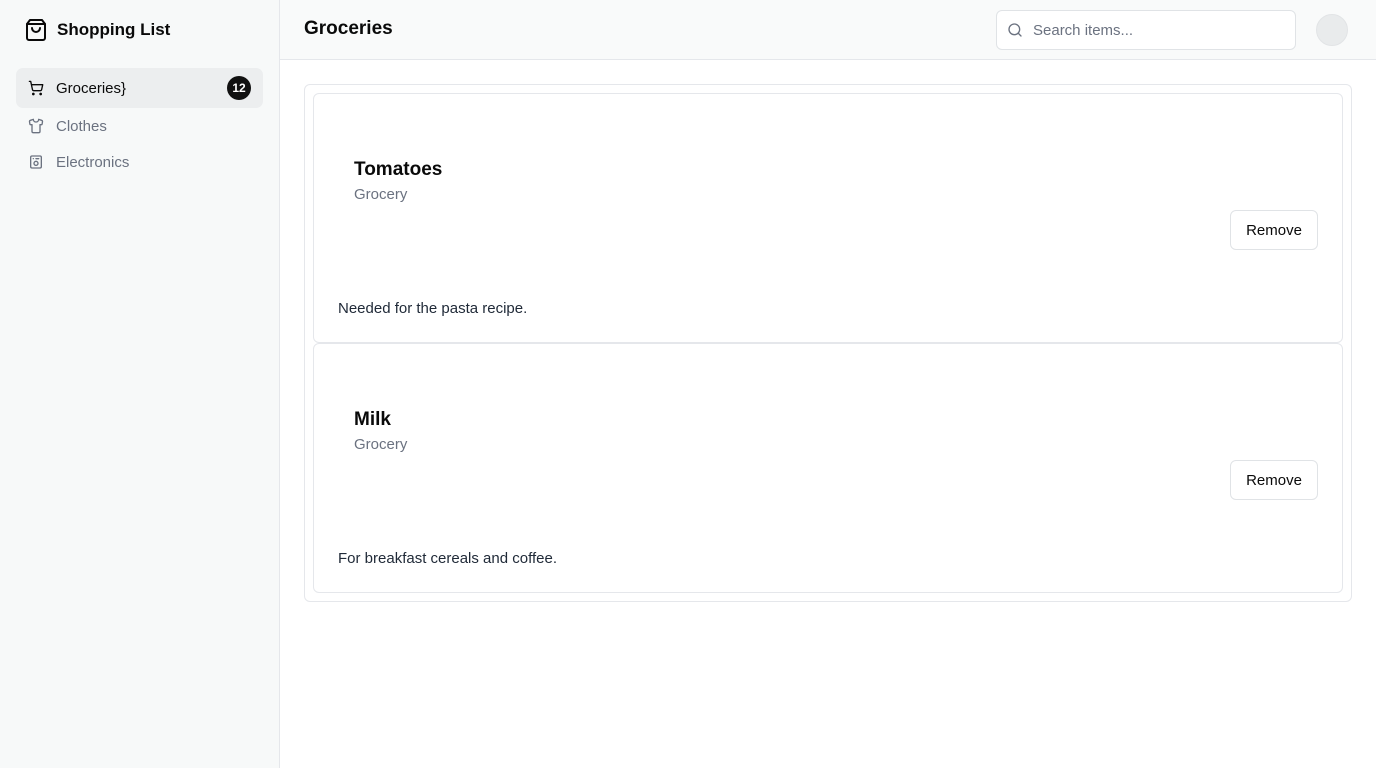  What do you see at coordinates (239, 88) in the screenshot?
I see `count-badge: 12` at bounding box center [239, 88].